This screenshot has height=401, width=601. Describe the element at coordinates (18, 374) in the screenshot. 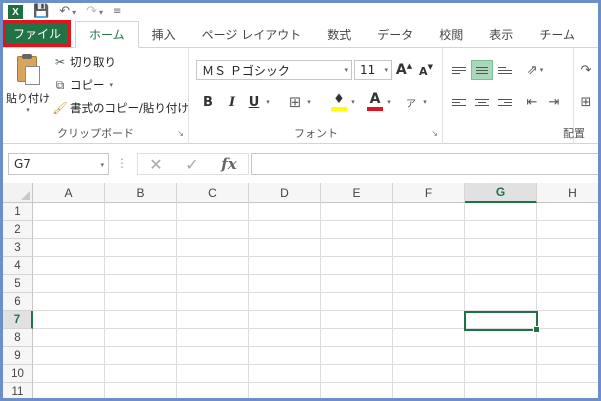

I see `row-header-10: 10` at that location.